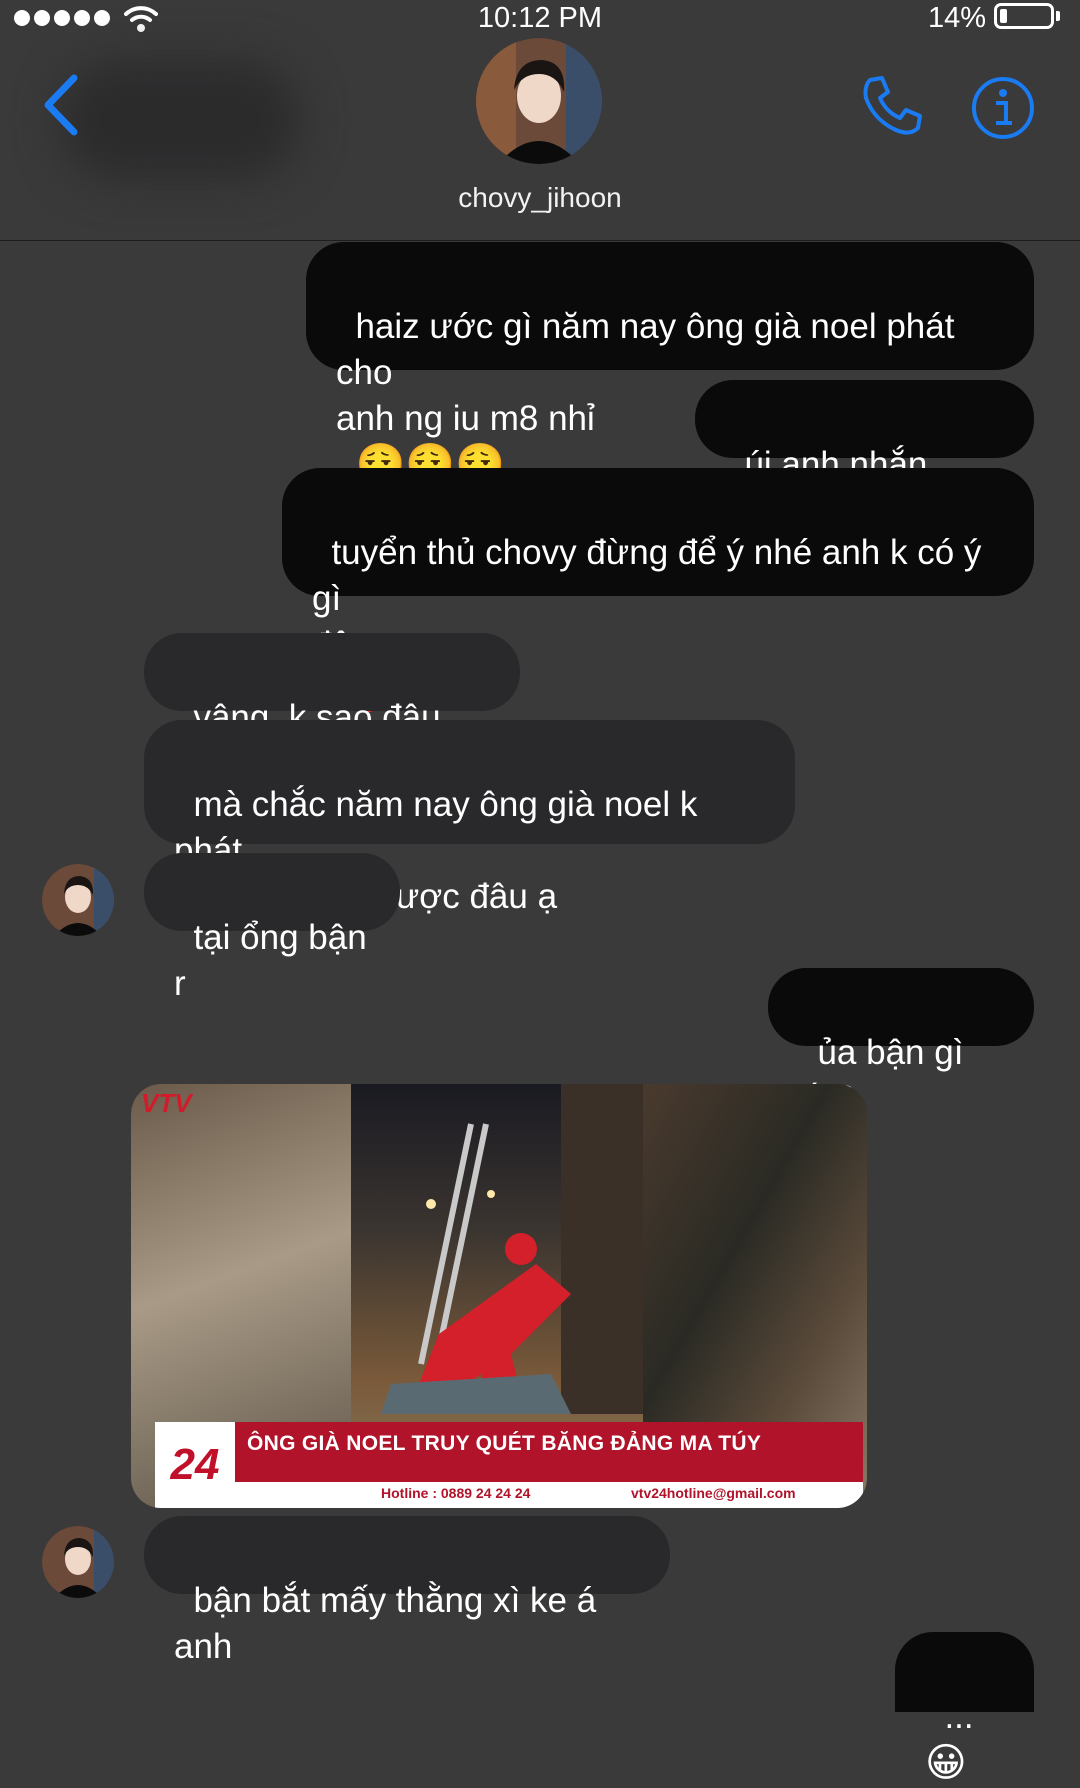 The height and width of the screenshot is (1788, 1080). Describe the element at coordinates (61, 105) in the screenshot. I see `back-chevron-icon` at that location.